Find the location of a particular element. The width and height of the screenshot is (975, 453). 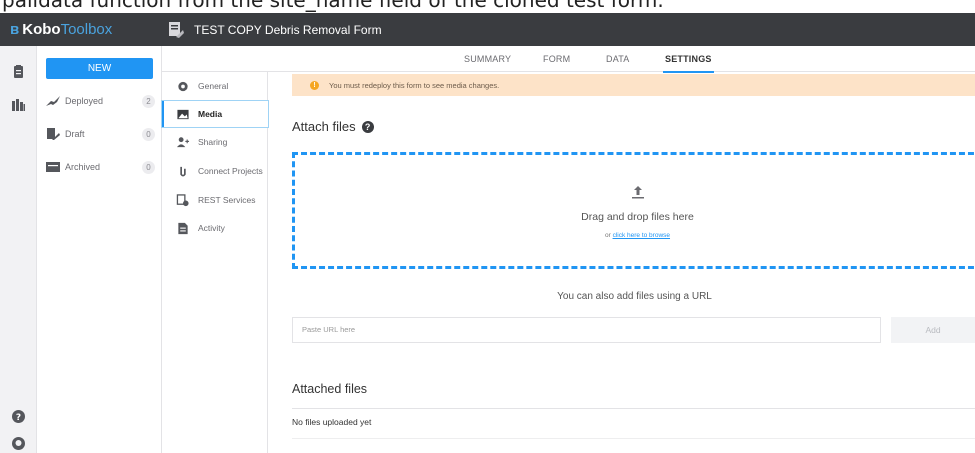

new-project-button: NEW is located at coordinates (99, 68).